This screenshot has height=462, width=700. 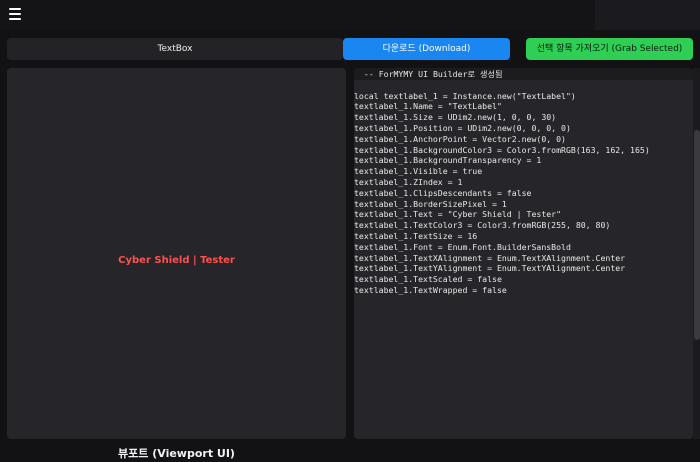 What do you see at coordinates (430, 203) in the screenshot?
I see `code-line: textlabel_1.BorderSizePixel = 1` at bounding box center [430, 203].